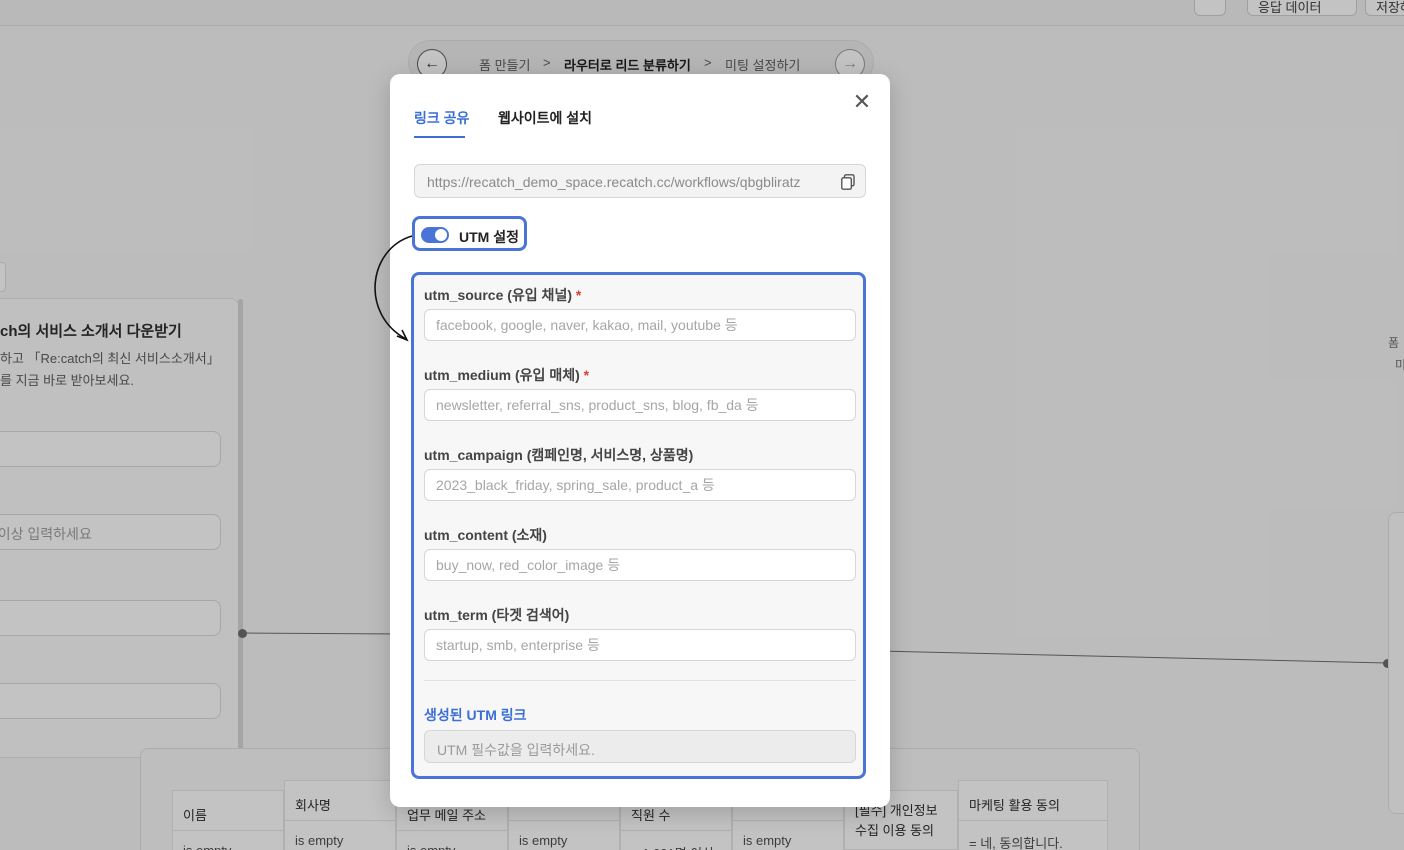  I want to click on close-icon: ✕, so click(862, 102).